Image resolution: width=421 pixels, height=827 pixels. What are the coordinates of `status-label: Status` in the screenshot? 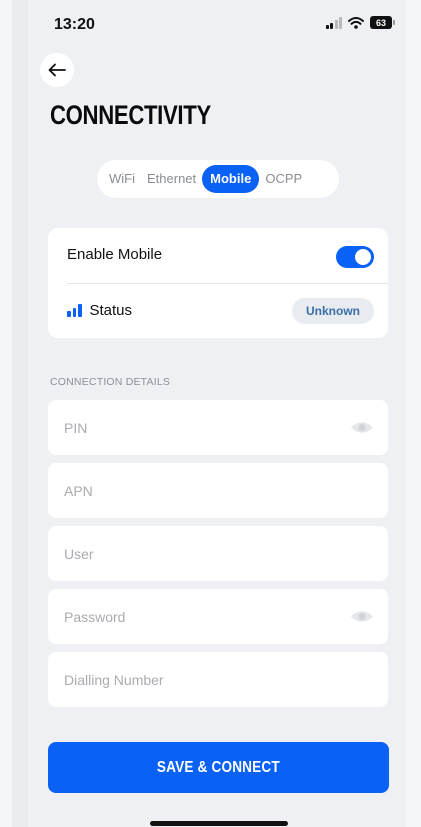 It's located at (111, 310).